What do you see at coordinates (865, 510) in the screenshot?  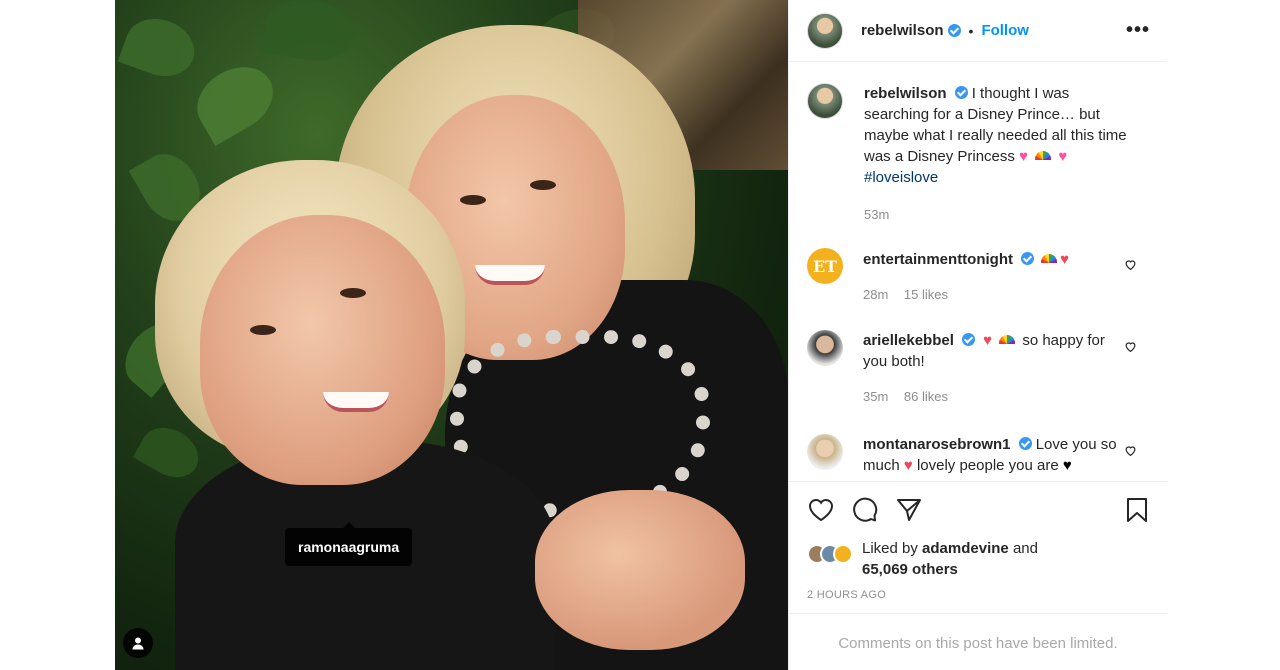 I see `comment-icon` at bounding box center [865, 510].